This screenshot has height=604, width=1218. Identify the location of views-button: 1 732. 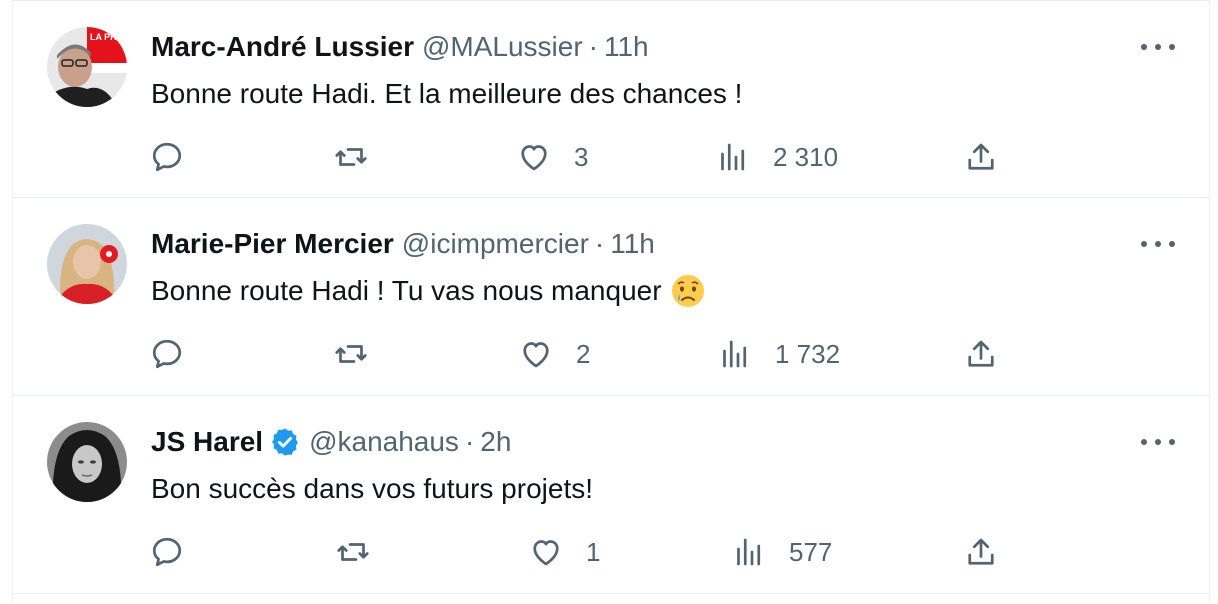
(778, 354).